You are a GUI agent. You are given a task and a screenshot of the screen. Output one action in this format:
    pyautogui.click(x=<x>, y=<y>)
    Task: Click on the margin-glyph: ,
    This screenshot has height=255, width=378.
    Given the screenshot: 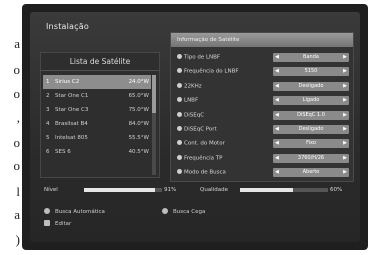 What is the action you would take?
    pyautogui.click(x=18, y=117)
    